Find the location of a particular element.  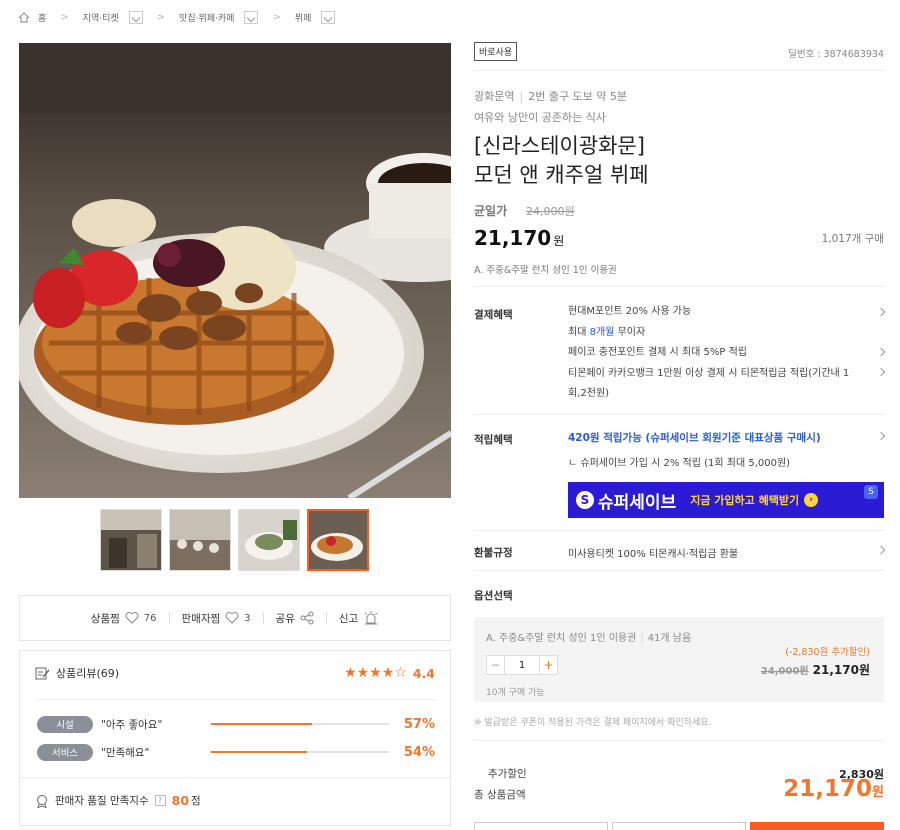

option-price: 24,000원 21,170원 is located at coordinates (815, 669).